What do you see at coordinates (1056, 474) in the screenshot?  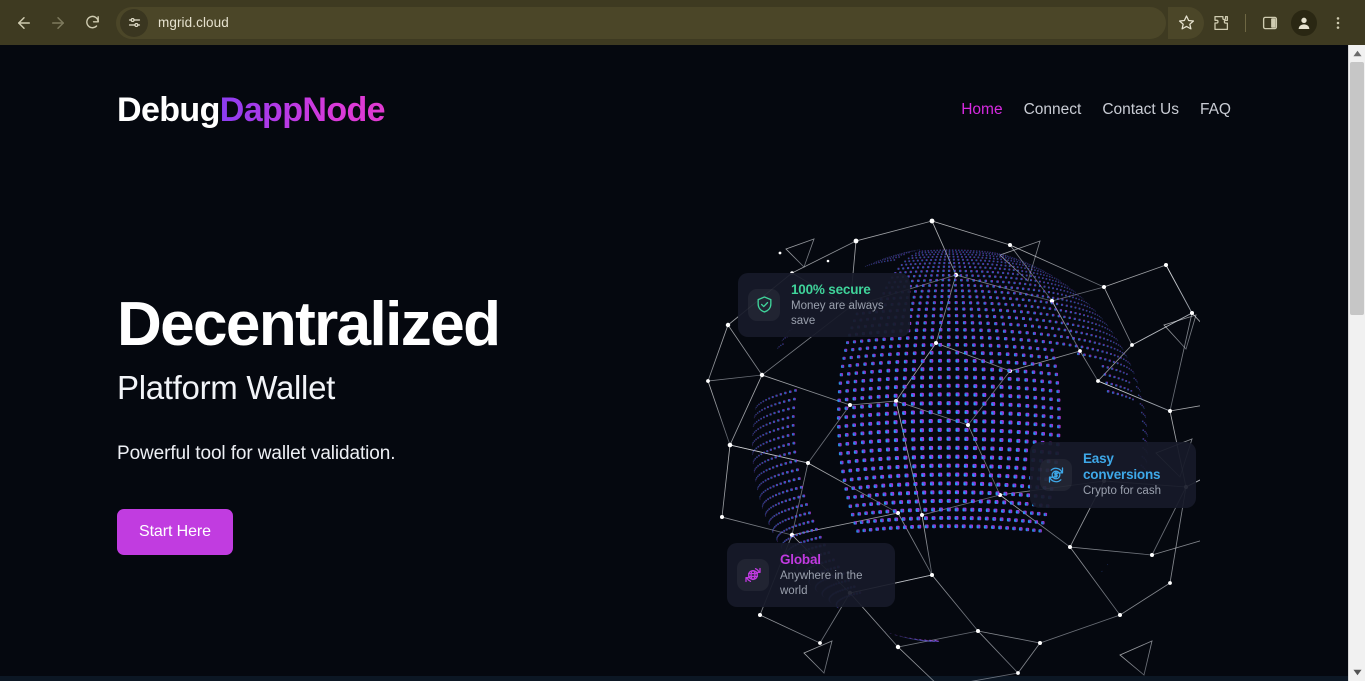 I see `currency-exchange-icon` at bounding box center [1056, 474].